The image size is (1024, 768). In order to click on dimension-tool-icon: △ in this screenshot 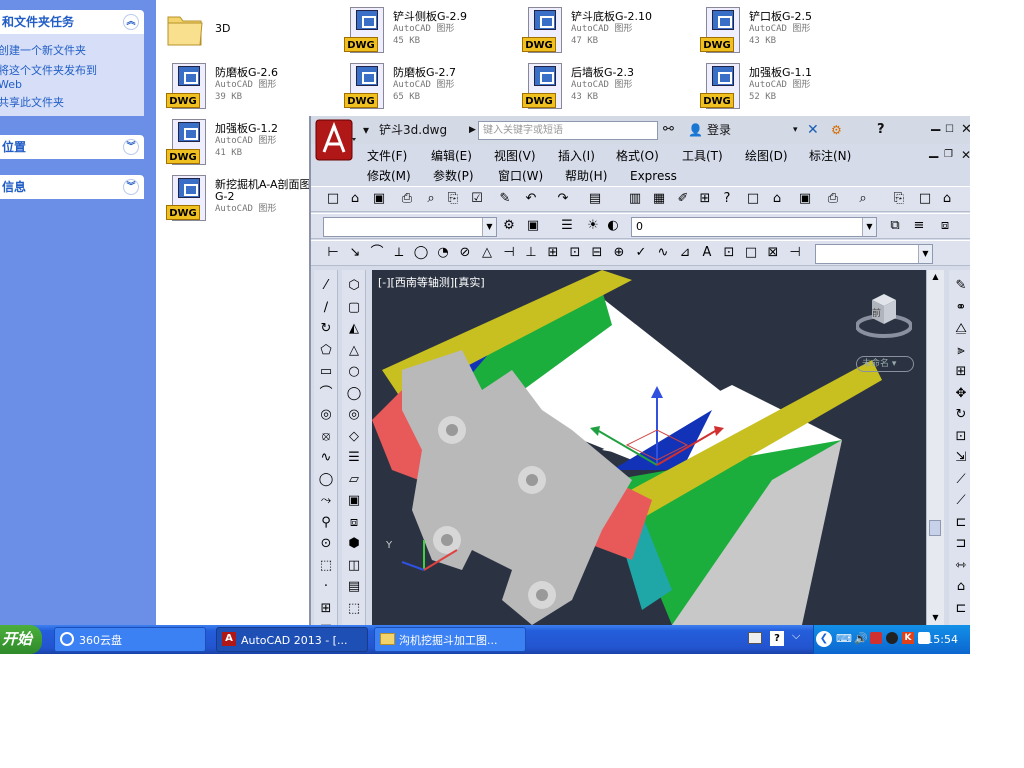, I will do `click(487, 253)`.